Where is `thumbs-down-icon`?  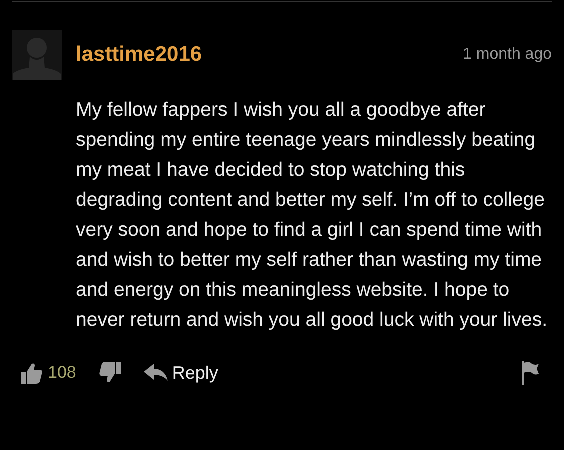
thumbs-down-icon is located at coordinates (110, 373).